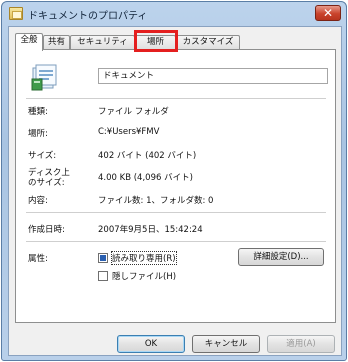 The width and height of the screenshot is (348, 362). Describe the element at coordinates (46, 230) in the screenshot. I see `created-label: 作成日時:` at that location.